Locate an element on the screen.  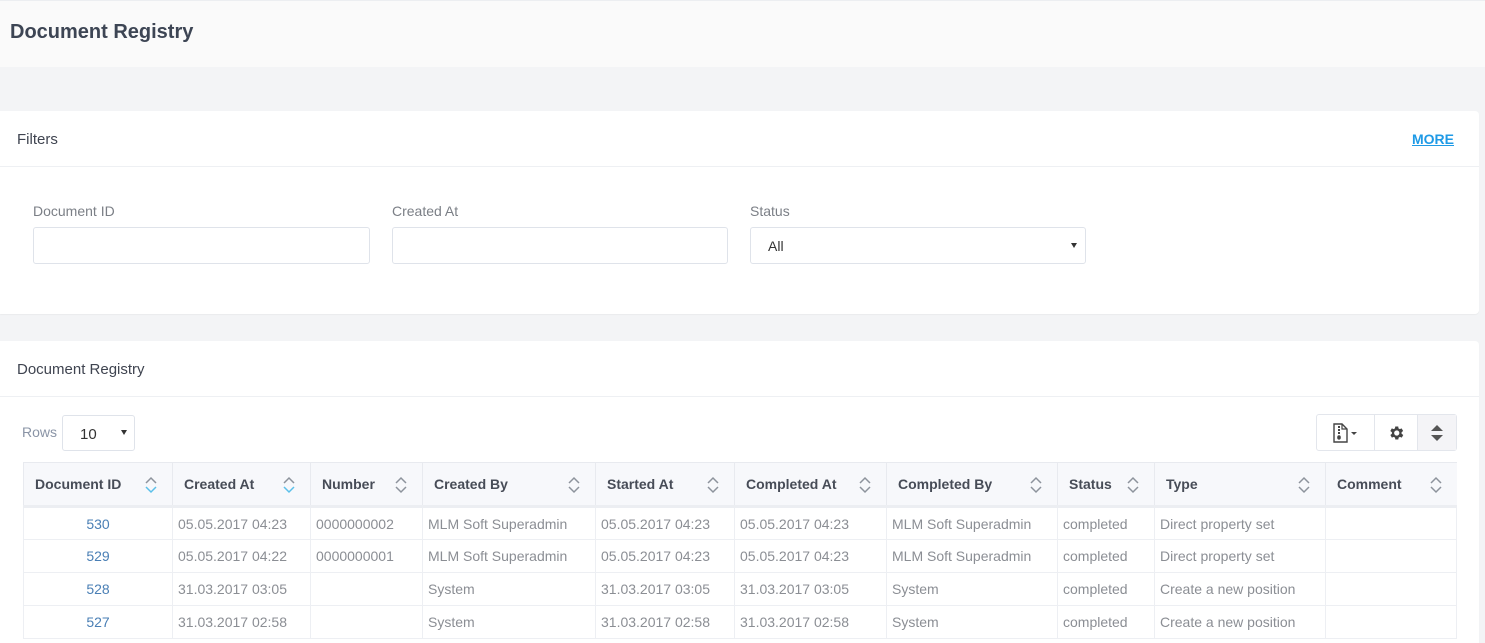
cell-created-by: System is located at coordinates (509, 622).